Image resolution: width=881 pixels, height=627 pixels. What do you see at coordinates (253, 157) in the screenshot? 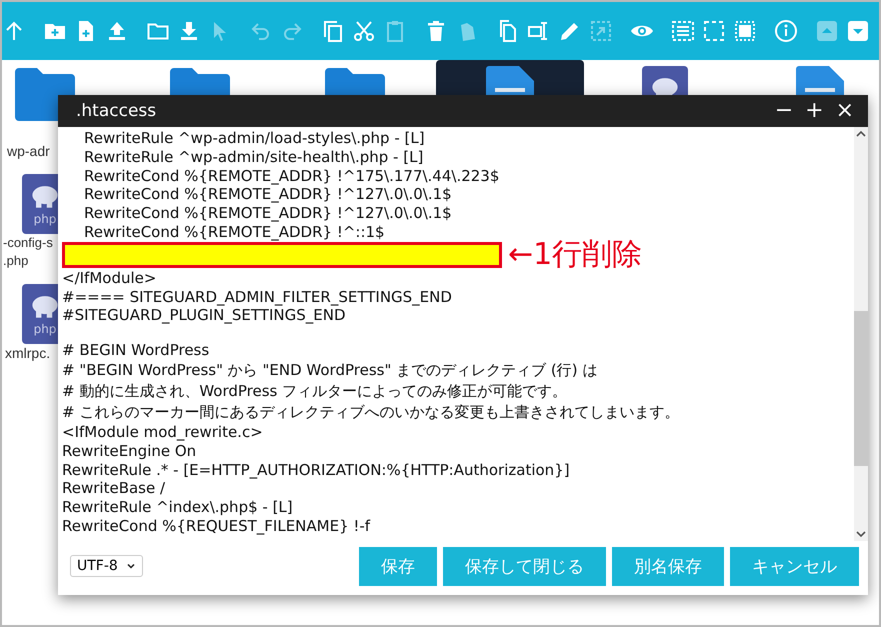
I see `code-line: RewriteRule ^wp-admin/site-health\.php - [L]` at bounding box center [253, 157].